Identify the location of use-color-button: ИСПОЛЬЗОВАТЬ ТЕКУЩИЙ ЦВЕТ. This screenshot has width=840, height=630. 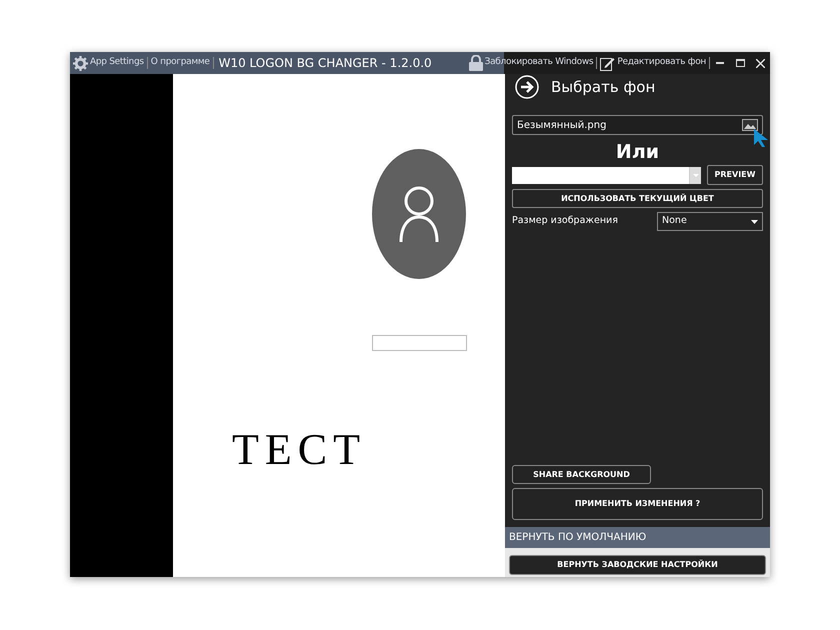
(637, 198).